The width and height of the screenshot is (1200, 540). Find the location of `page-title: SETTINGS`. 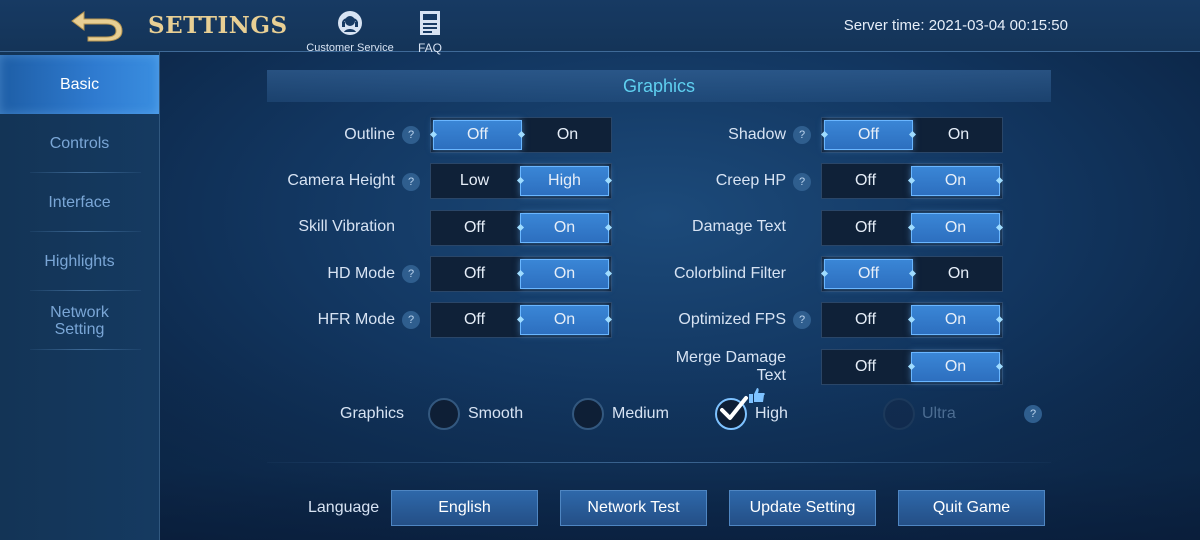

page-title: SETTINGS is located at coordinates (218, 25).